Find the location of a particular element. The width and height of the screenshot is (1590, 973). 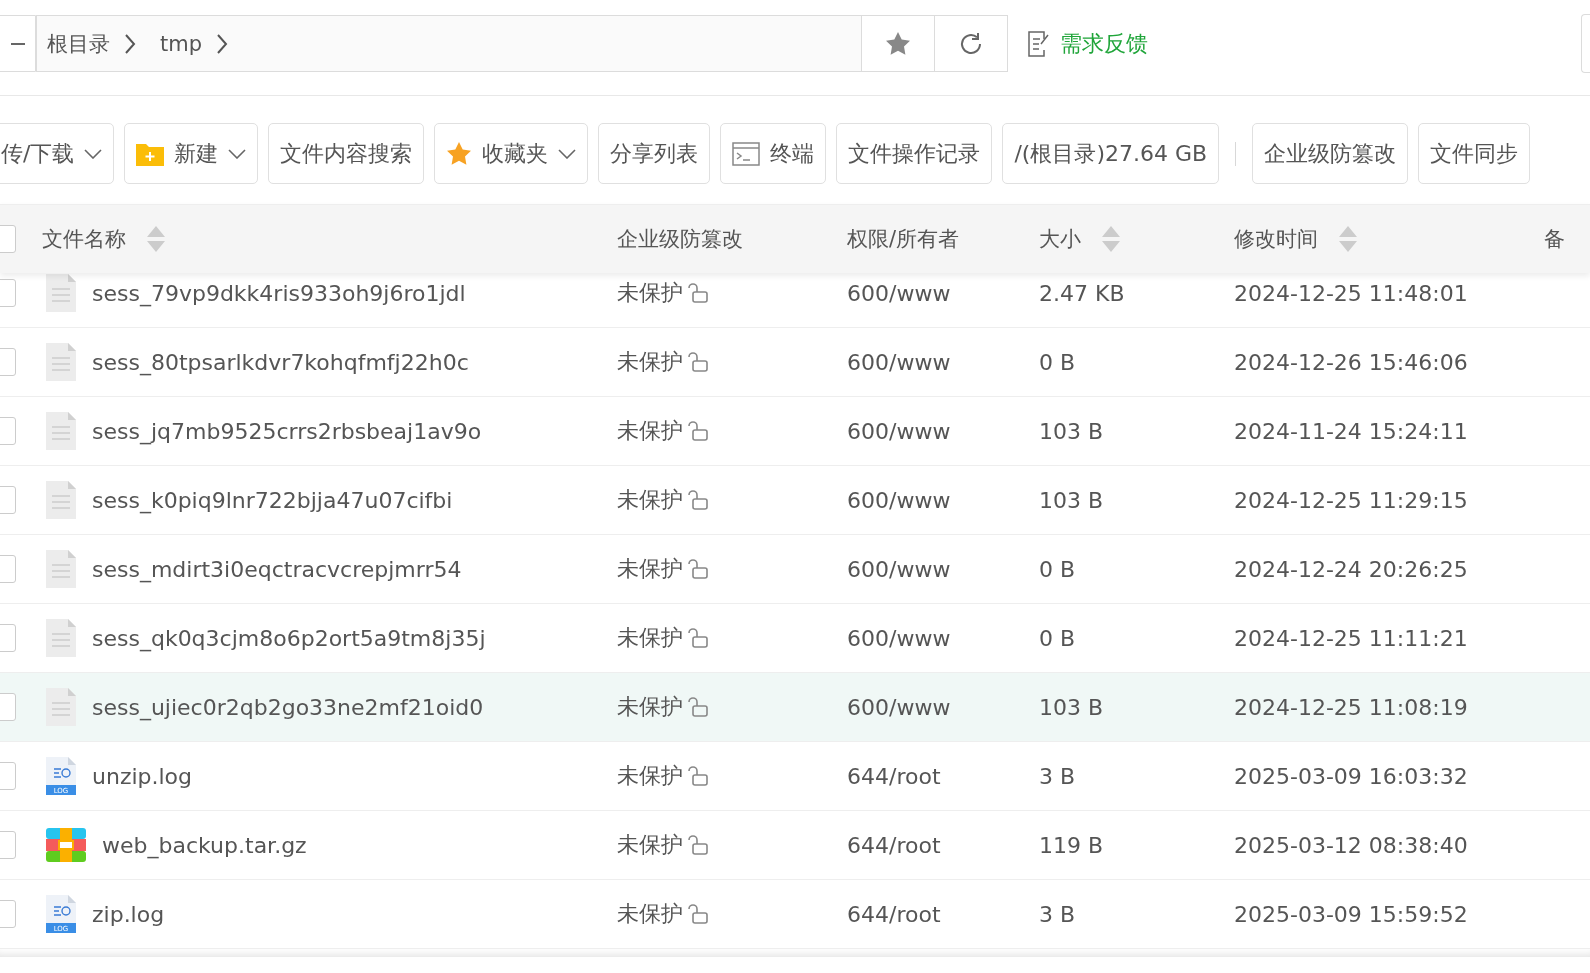

archive-icon is located at coordinates (66, 845).